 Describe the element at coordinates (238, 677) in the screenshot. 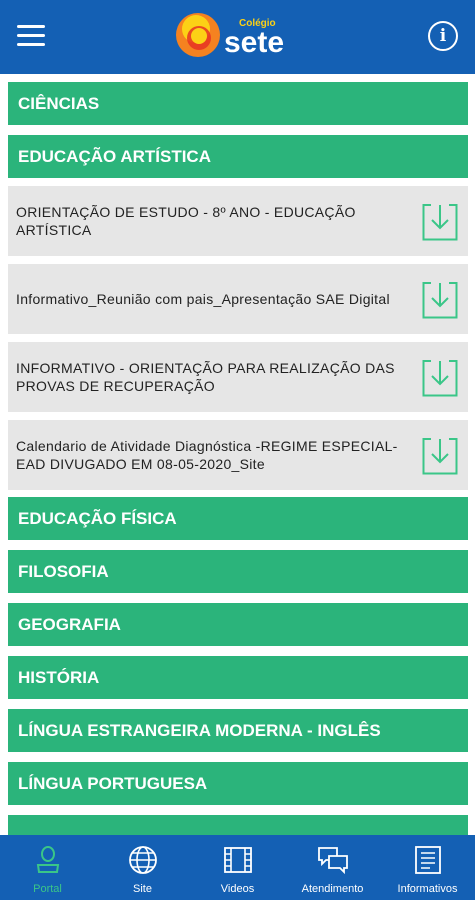

I see `subject-historia: HISTÓRIA` at that location.